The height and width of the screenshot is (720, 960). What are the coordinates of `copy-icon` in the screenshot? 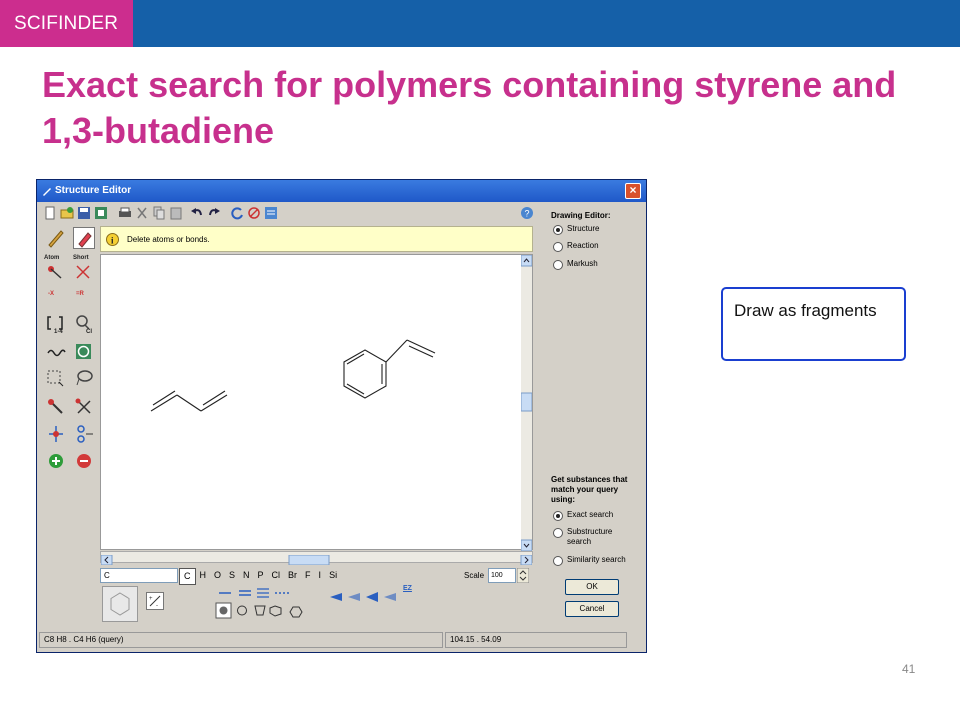 It's located at (159, 213).